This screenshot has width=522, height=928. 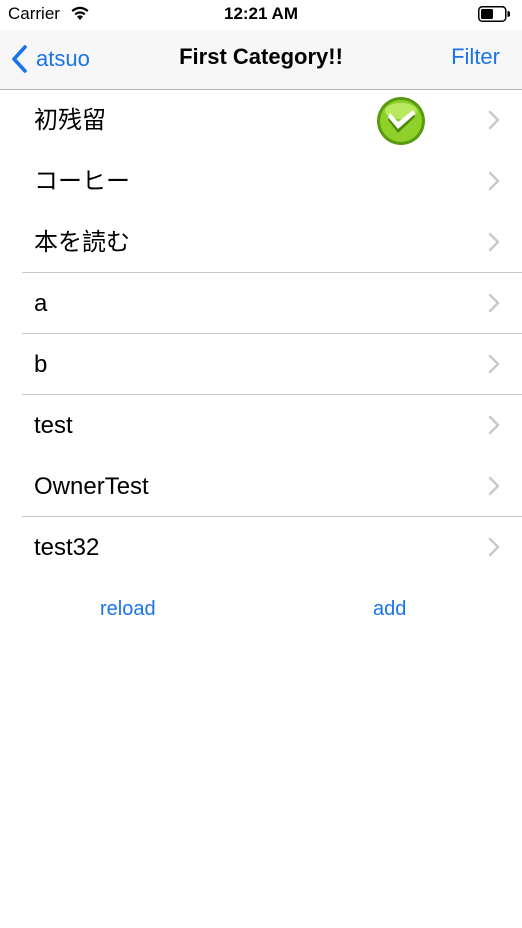 What do you see at coordinates (401, 121) in the screenshot?
I see `checkmark-badge-icon` at bounding box center [401, 121].